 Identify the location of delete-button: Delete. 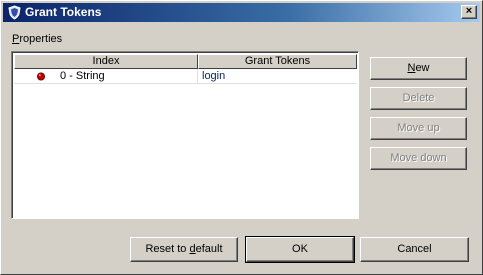
(418, 98).